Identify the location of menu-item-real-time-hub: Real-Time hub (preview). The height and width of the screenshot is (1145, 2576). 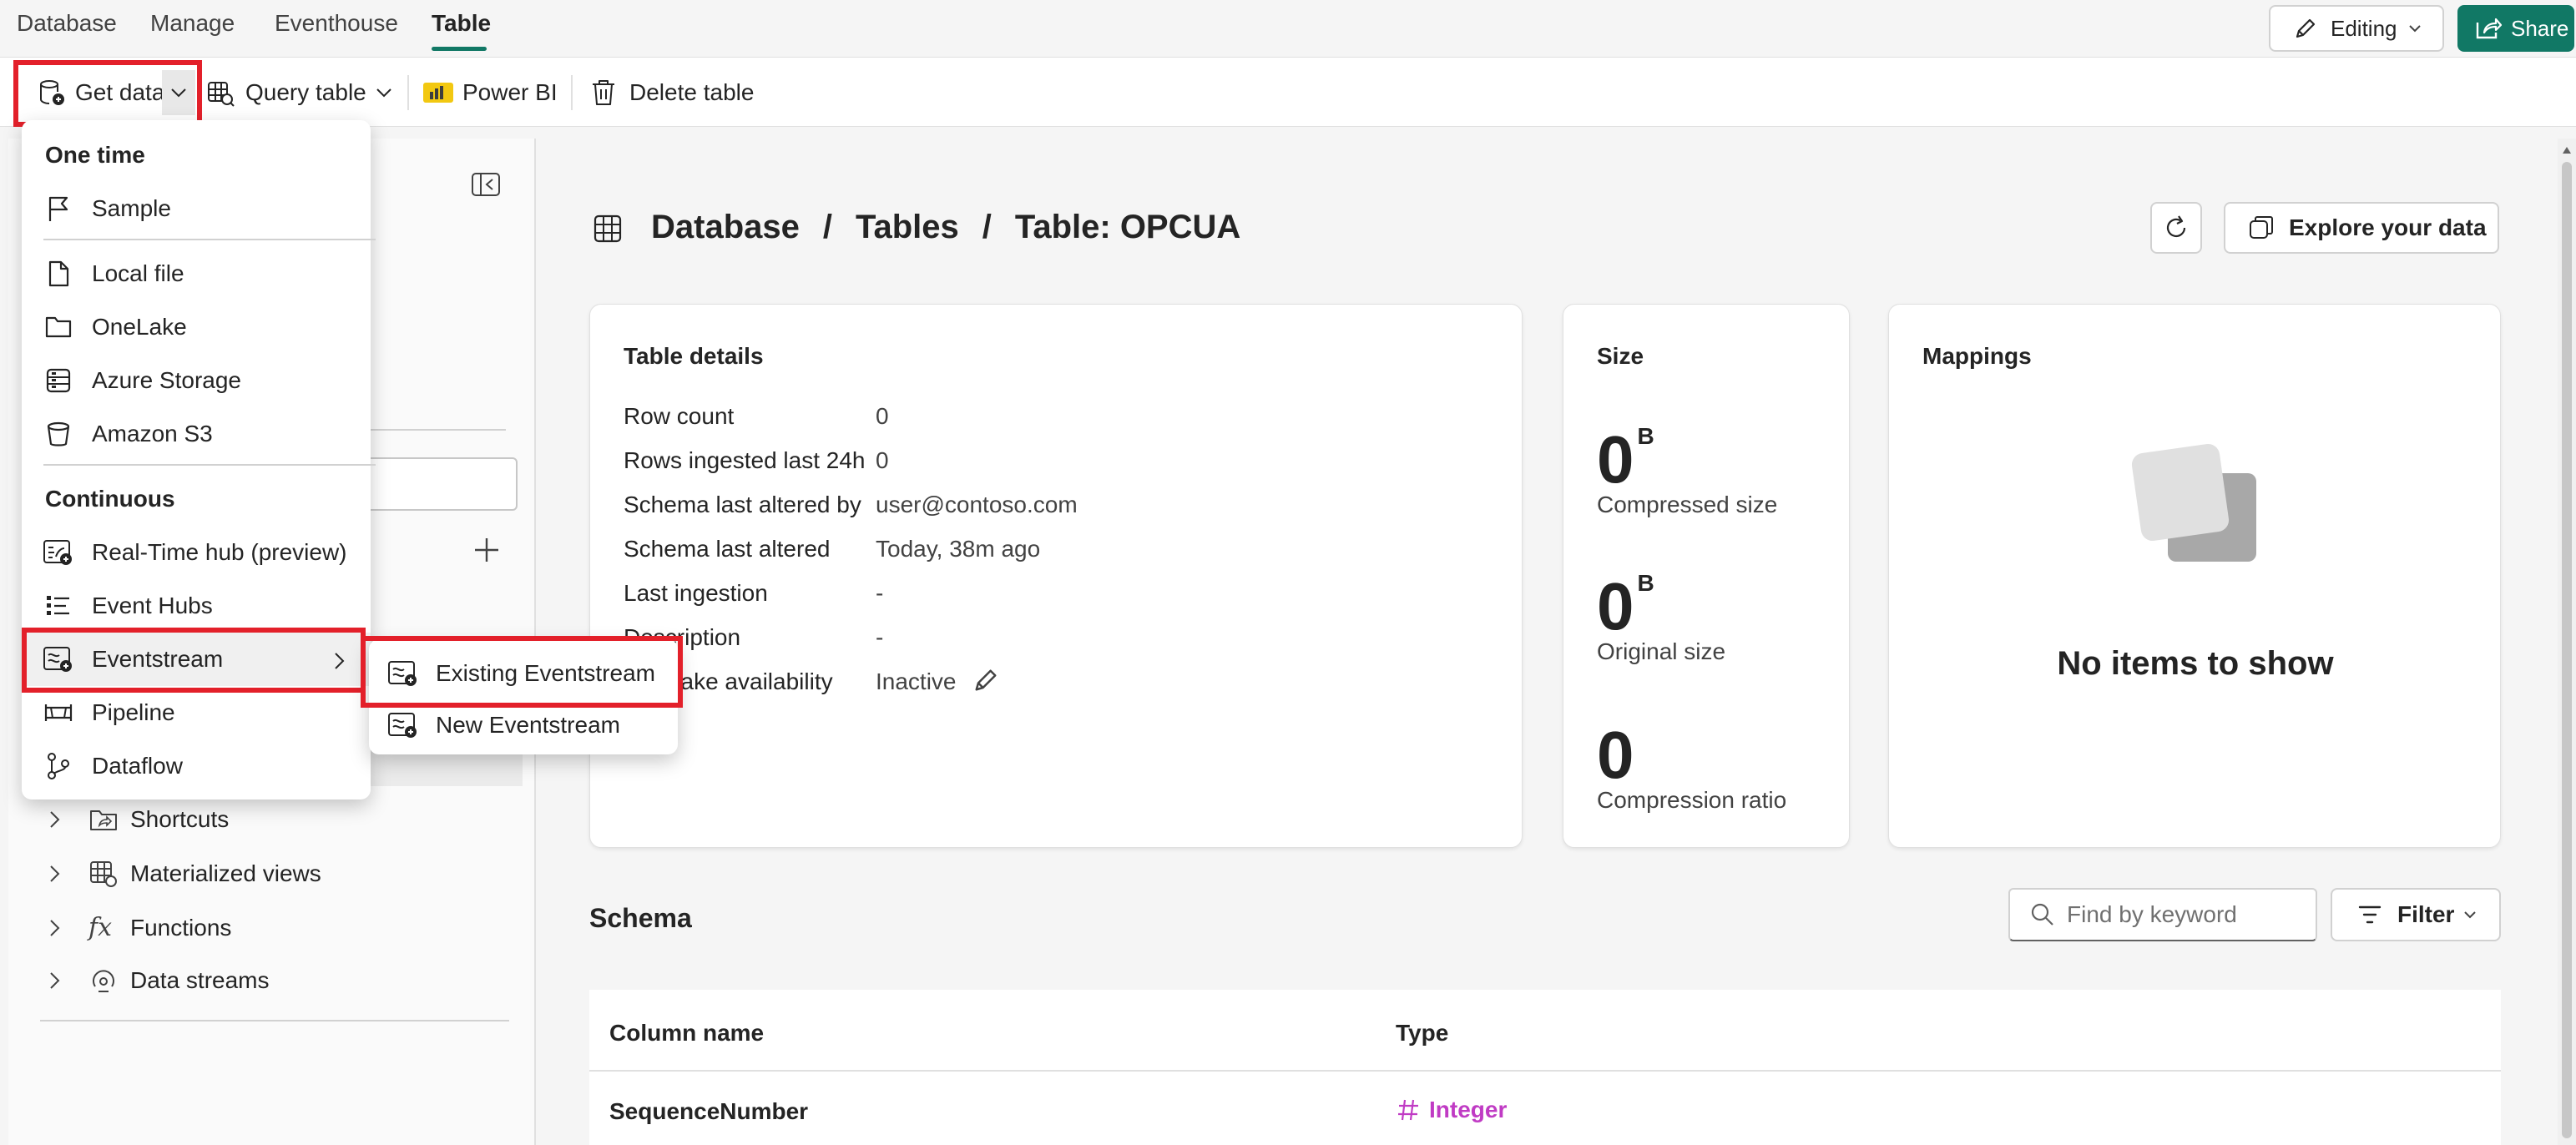
(196, 552).